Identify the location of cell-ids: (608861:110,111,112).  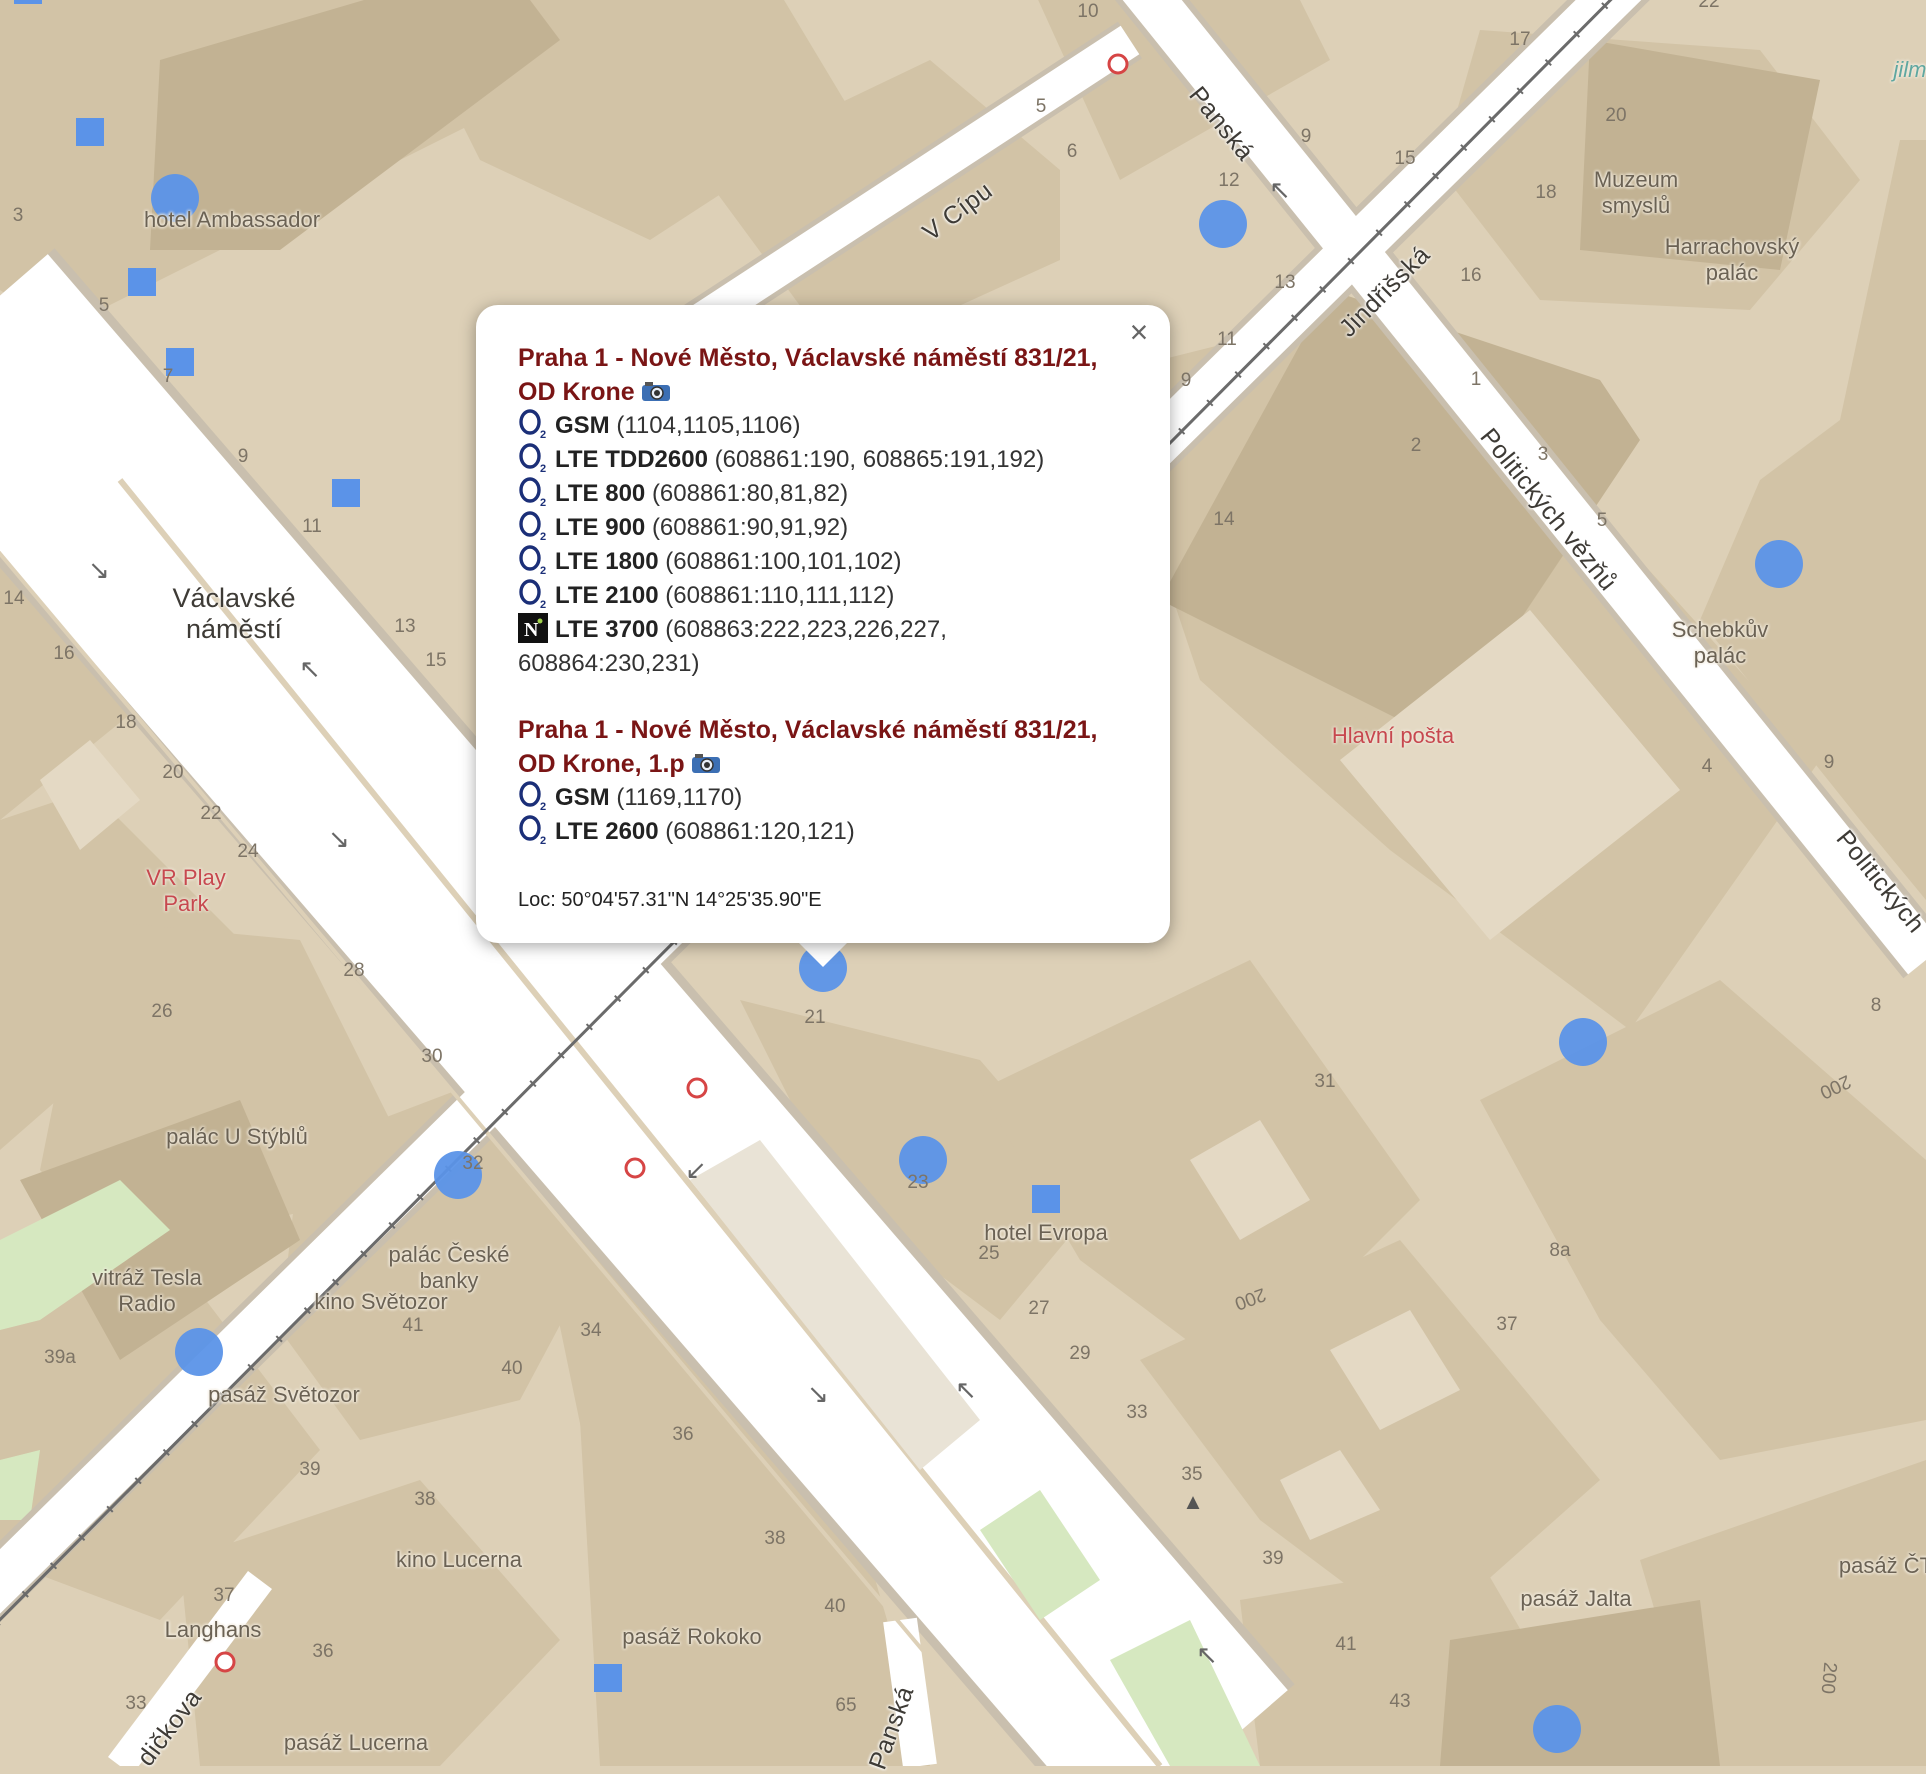
(779, 595).